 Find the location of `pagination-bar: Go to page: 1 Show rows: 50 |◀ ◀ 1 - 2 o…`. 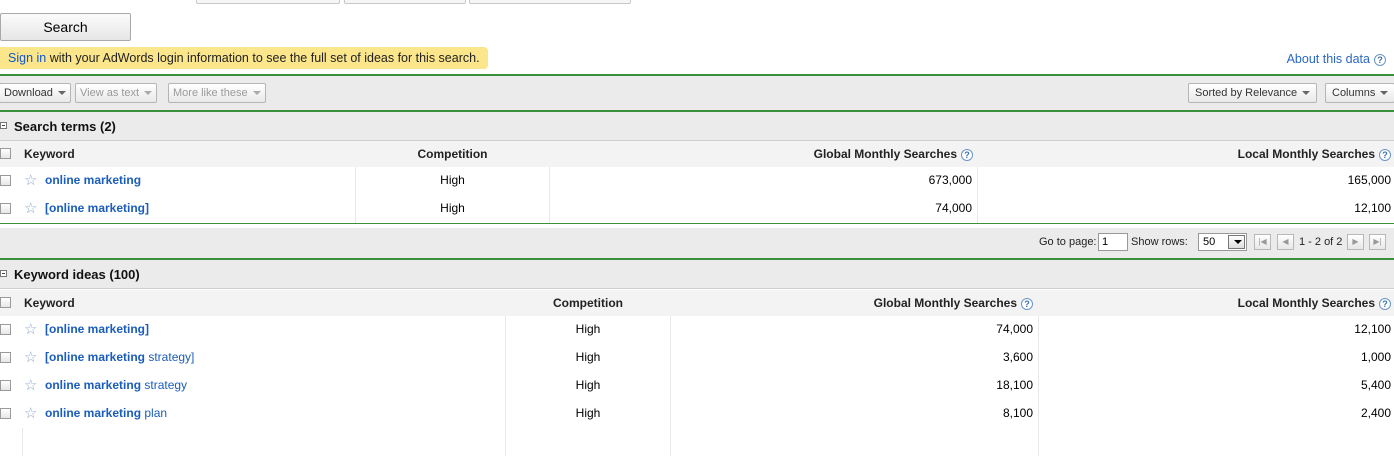

pagination-bar: Go to page: 1 Show rows: 50 |◀ ◀ 1 - 2 o… is located at coordinates (697, 243).